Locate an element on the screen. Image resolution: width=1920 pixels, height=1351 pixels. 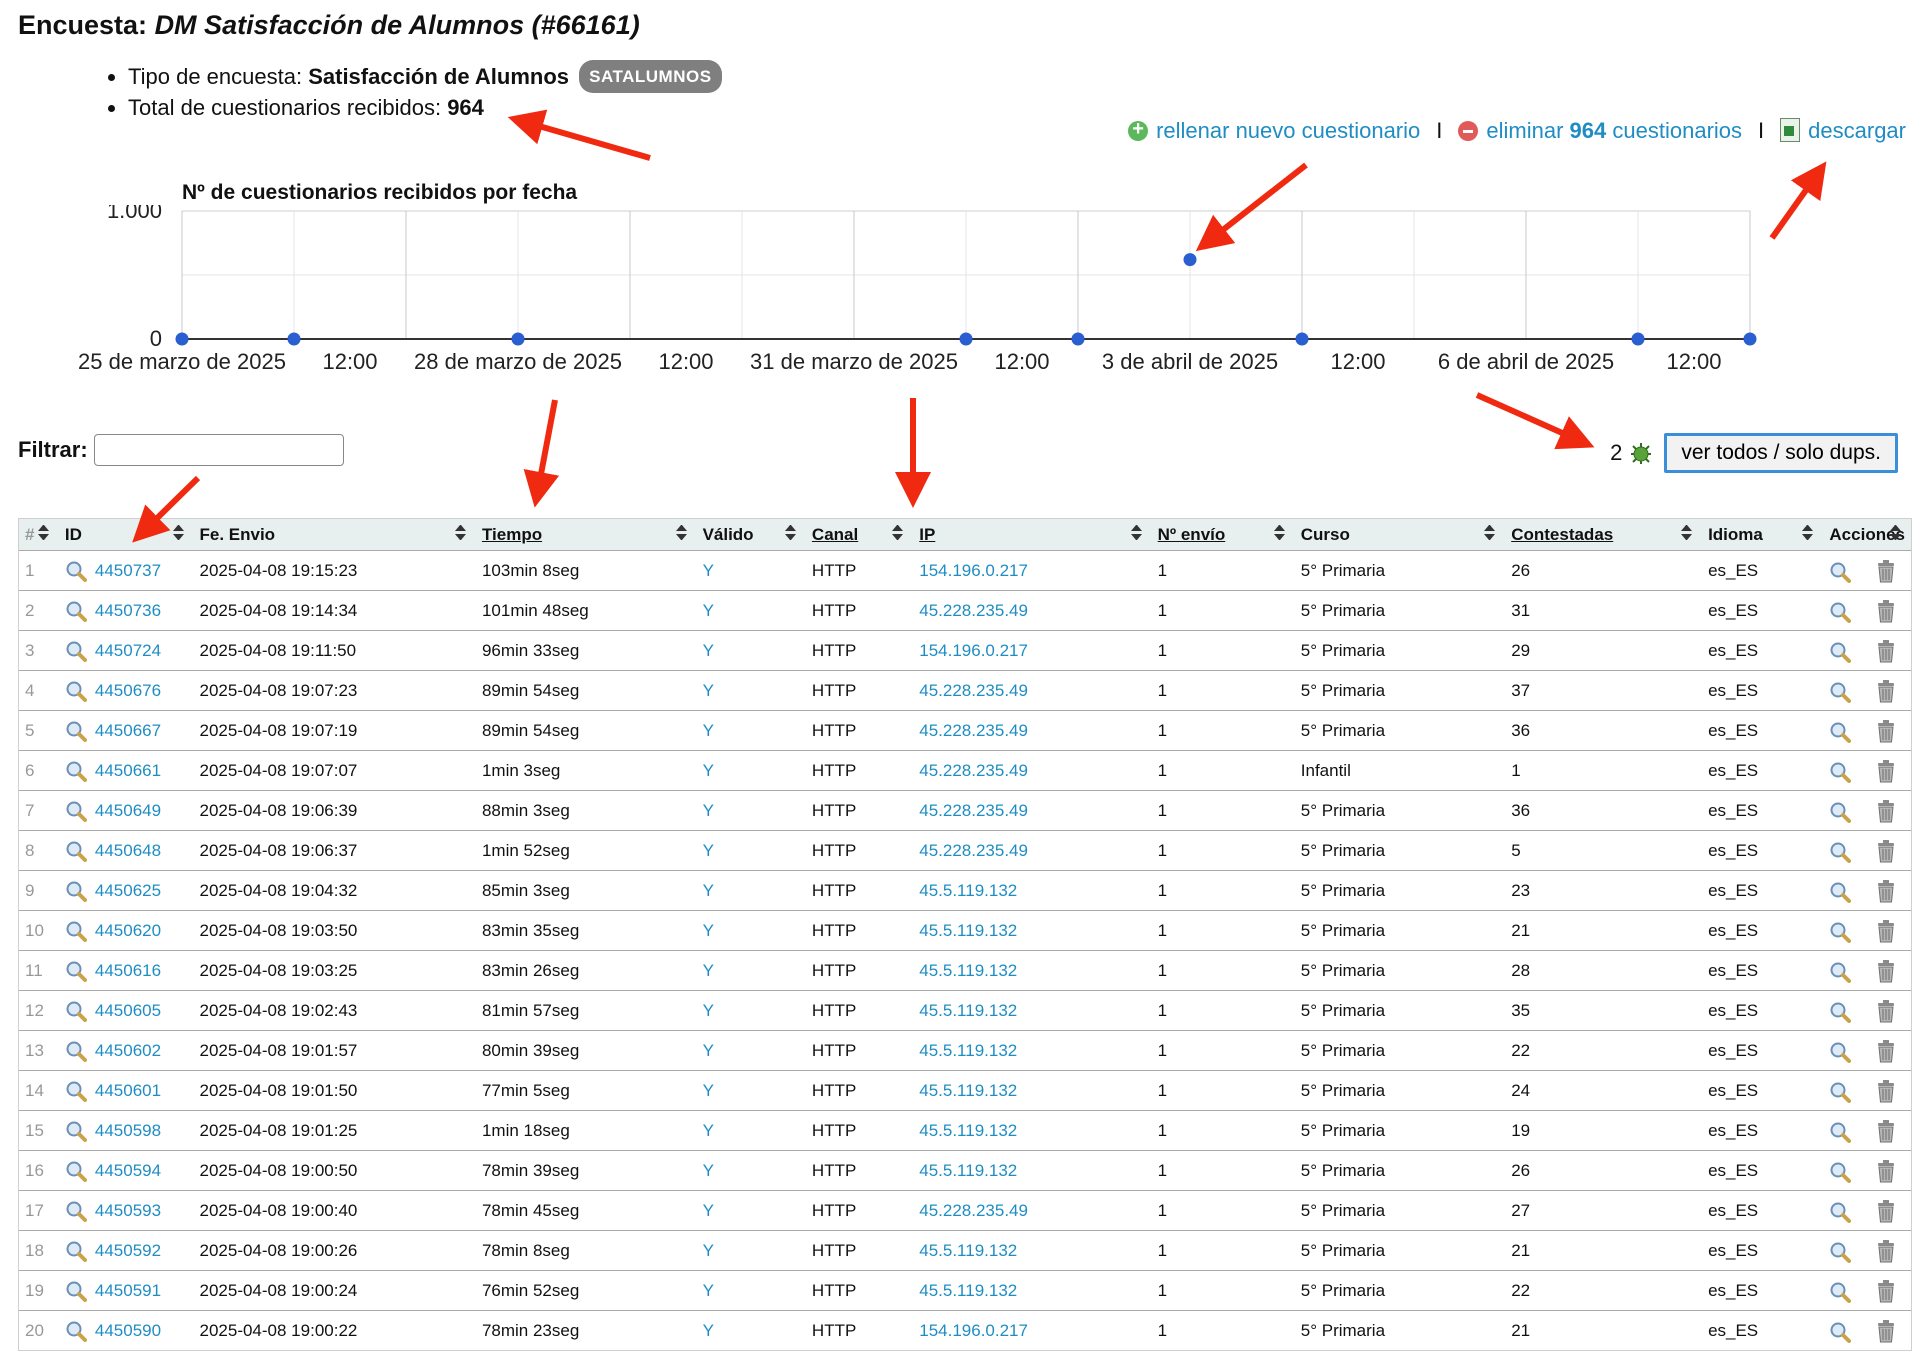
questionnaire-id-link: 4450605 is located at coordinates (128, 1010).